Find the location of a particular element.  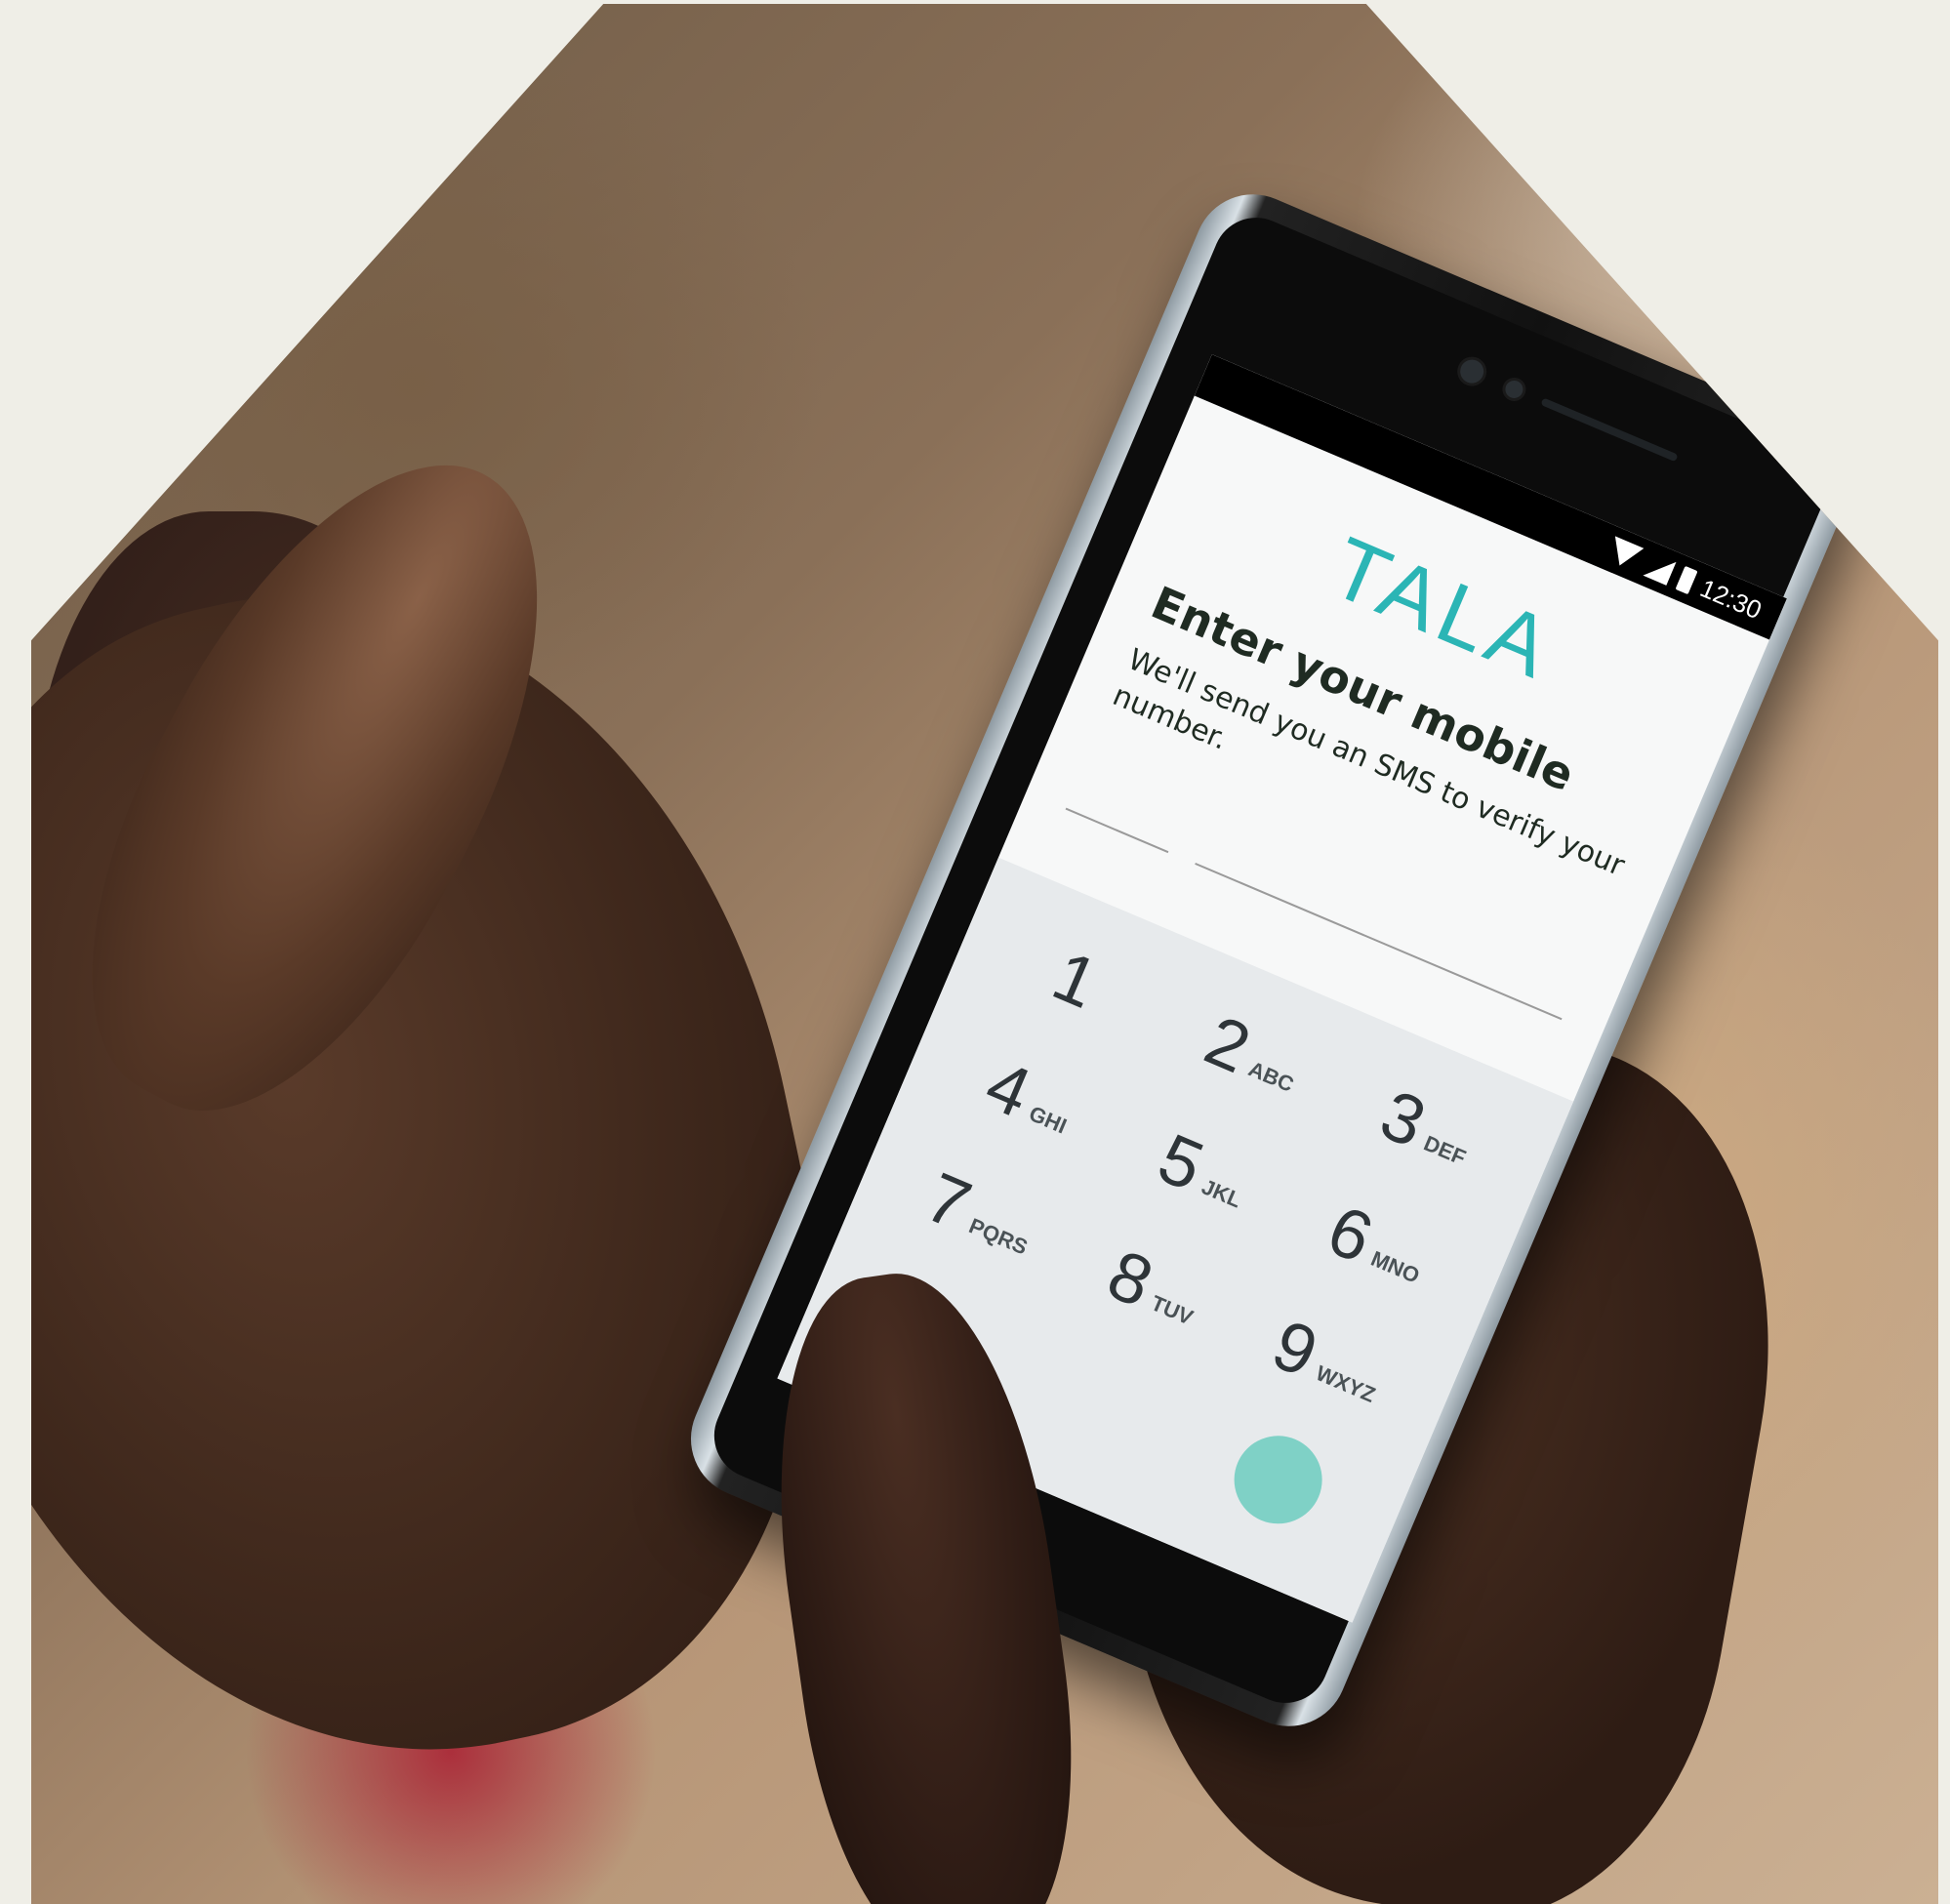

front-sensor is located at coordinates (1514, 389).